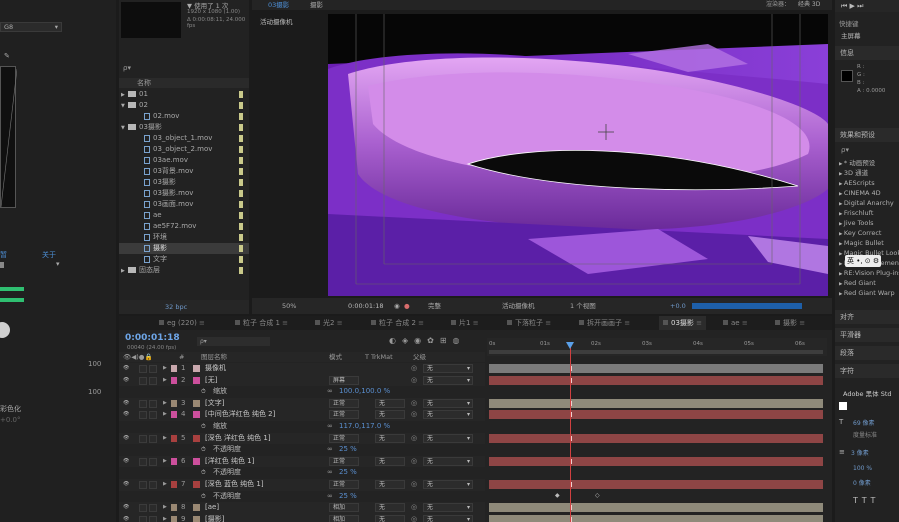  I want to click on project-item: ae, so click(184, 215).